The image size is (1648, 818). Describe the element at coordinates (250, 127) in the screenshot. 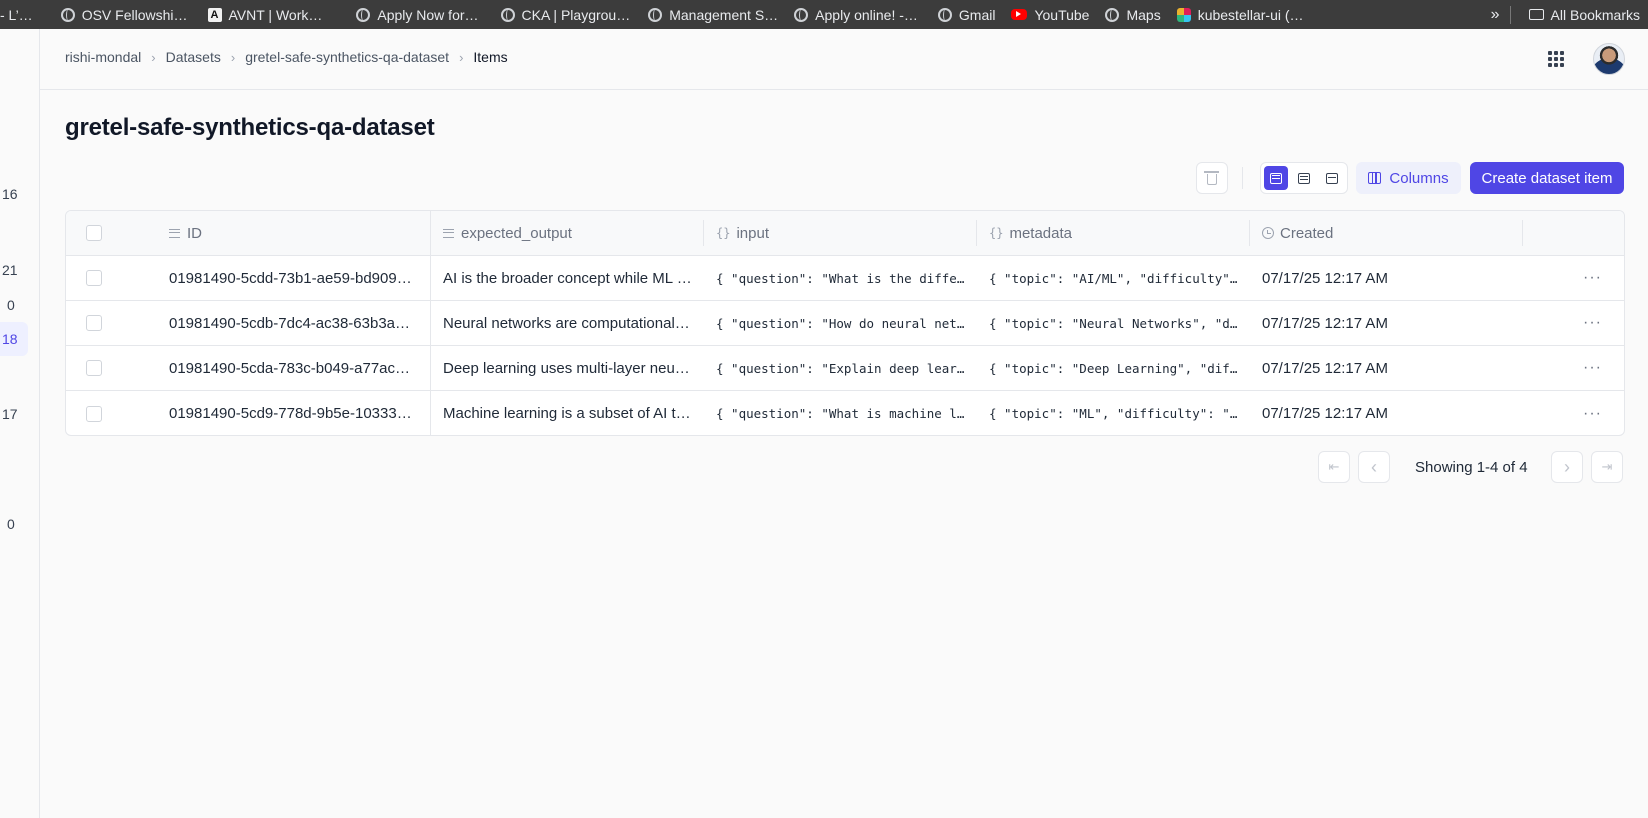

I see `page-title: gretel-safe-synthetics-qa-dataset` at that location.